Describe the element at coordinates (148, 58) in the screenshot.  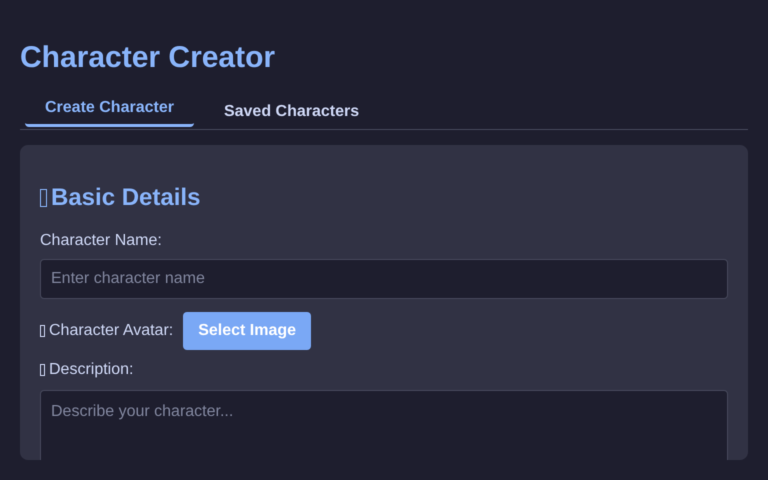
I see `page-title: Character Creator` at that location.